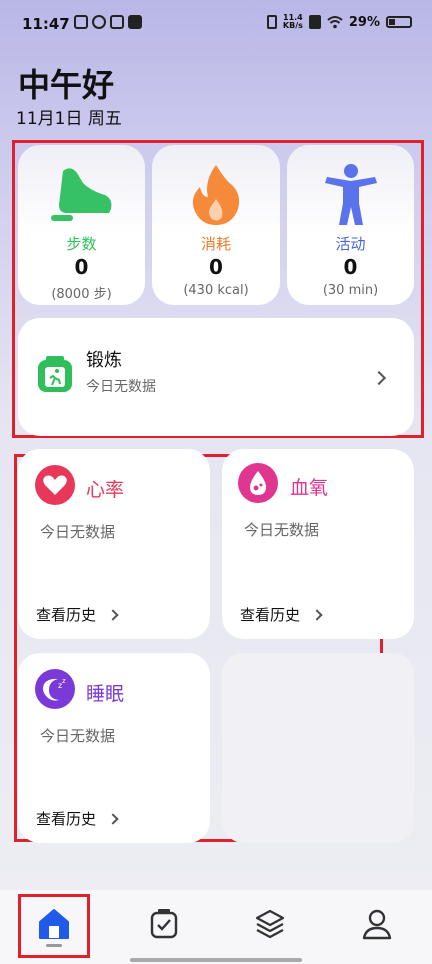 The width and height of the screenshot is (432, 964). What do you see at coordinates (318, 544) in the screenshot?
I see `blood-oxygen-card: 血氧 今日无数据 查看历史` at bounding box center [318, 544].